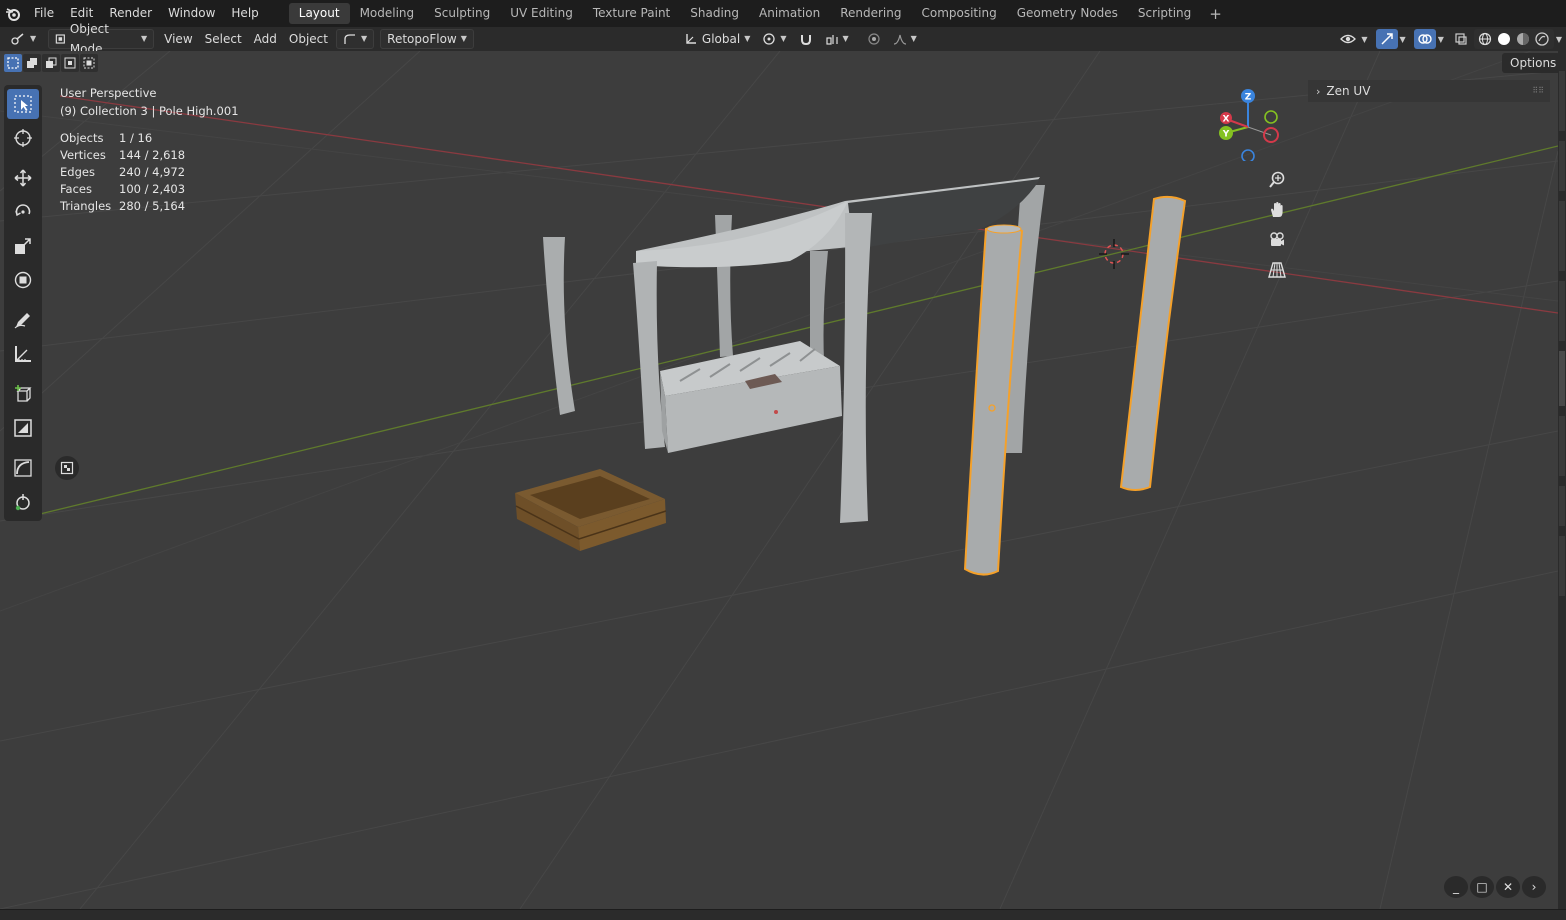 The height and width of the screenshot is (920, 1566). Describe the element at coordinates (774, 39) in the screenshot. I see `pivot-point-dropdown: ▼` at that location.